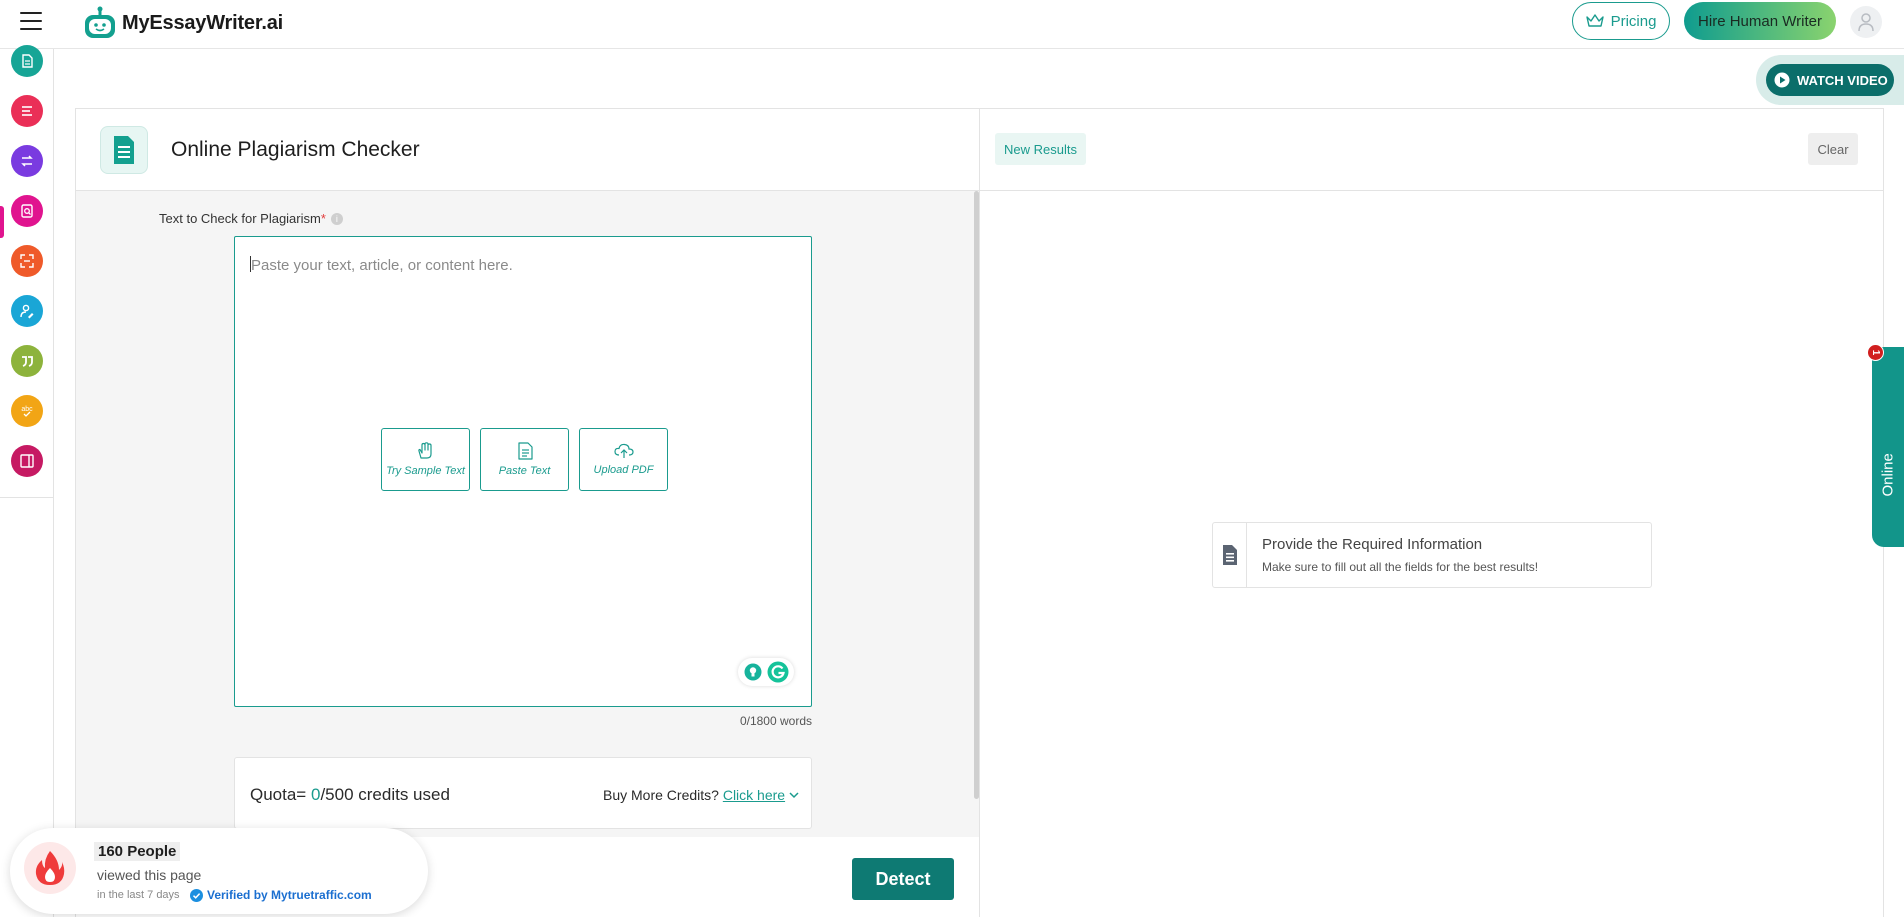  I want to click on user-edit-icon, so click(27, 311).